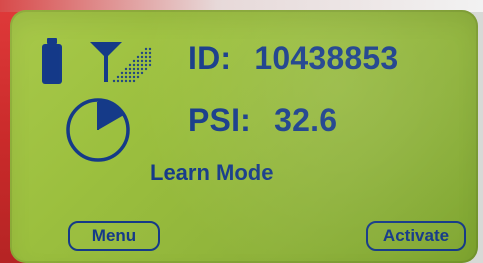 The width and height of the screenshot is (483, 263). I want to click on id-row: ID: 10438853, so click(293, 58).